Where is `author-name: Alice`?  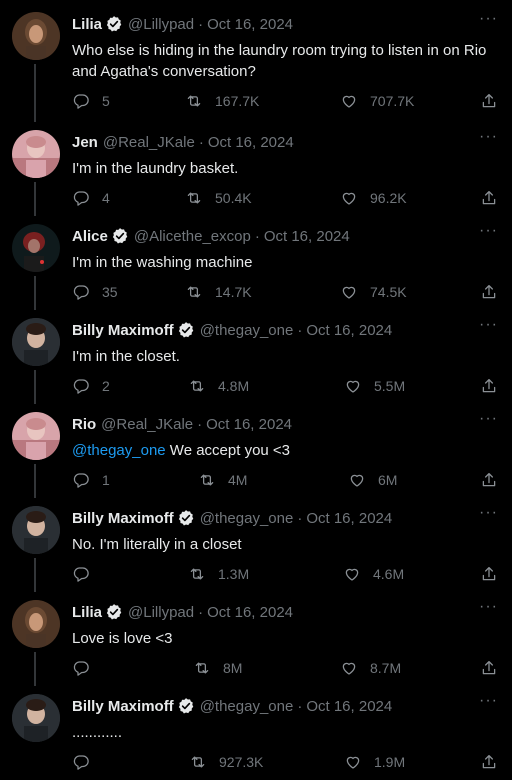 author-name: Alice is located at coordinates (90, 236).